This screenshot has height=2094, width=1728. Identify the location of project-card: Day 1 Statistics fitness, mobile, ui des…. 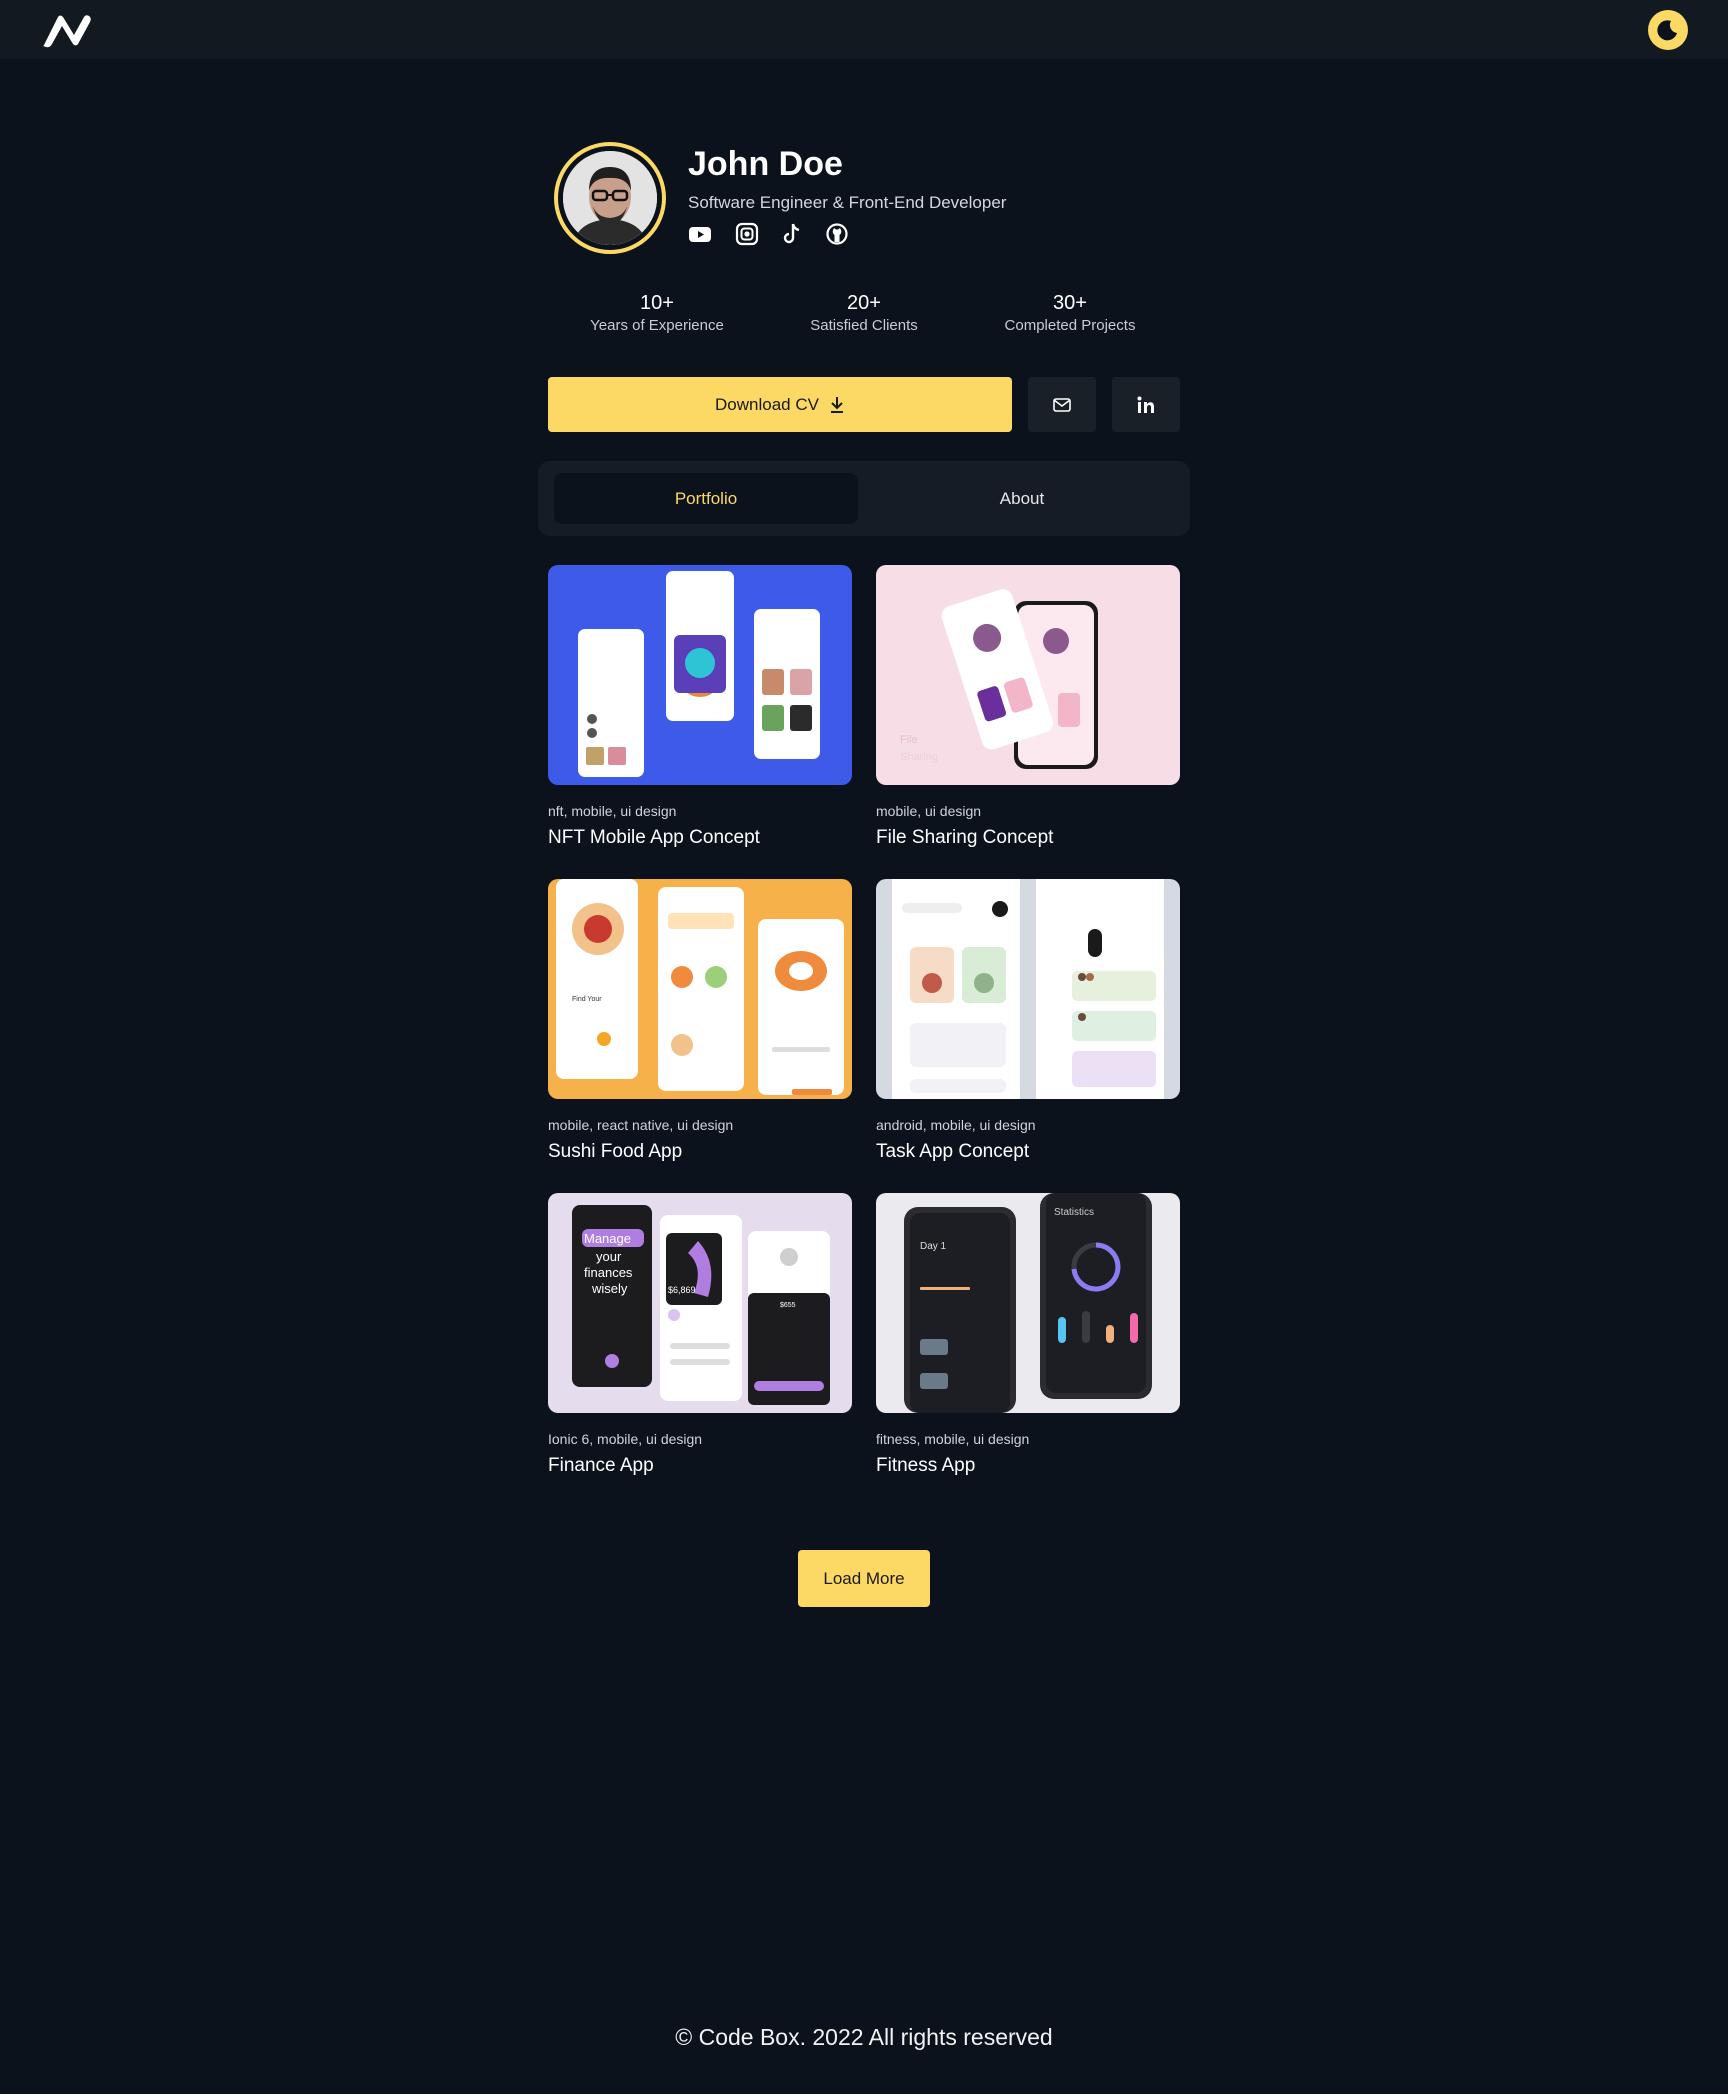
(1028, 1338).